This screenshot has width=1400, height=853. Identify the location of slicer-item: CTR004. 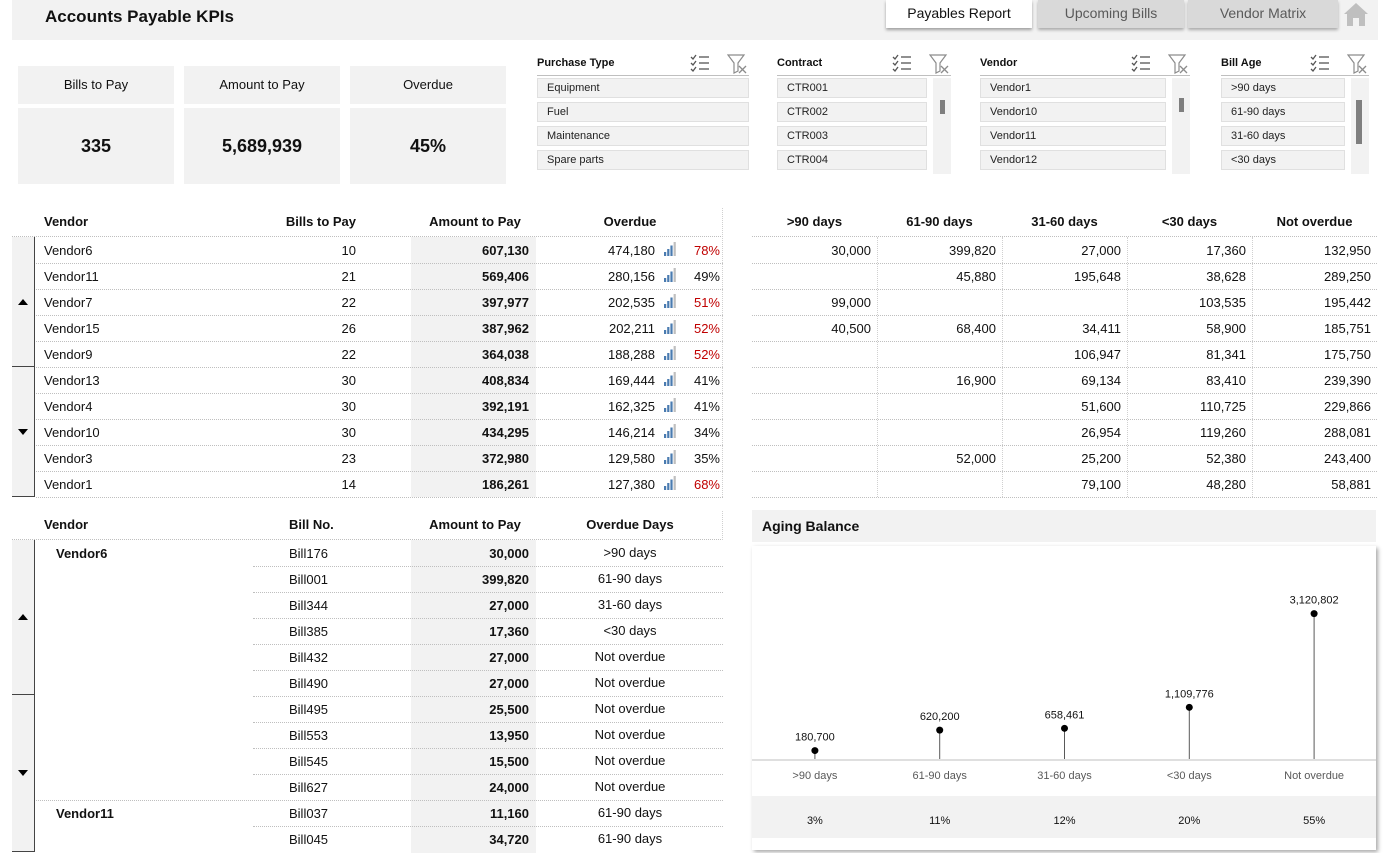
(852, 160).